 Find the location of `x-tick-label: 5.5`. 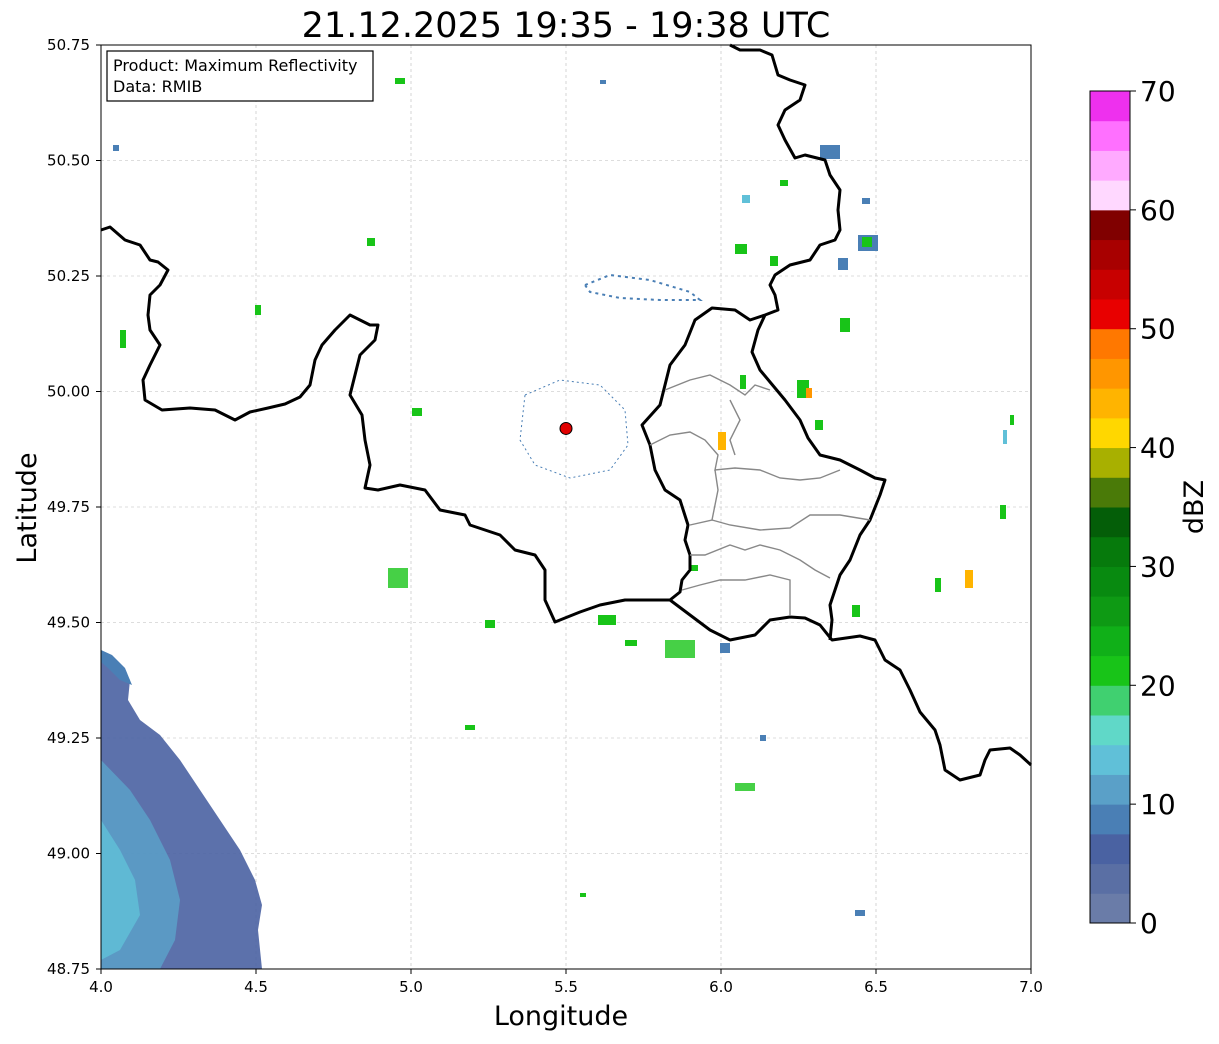

x-tick-label: 5.5 is located at coordinates (566, 987).